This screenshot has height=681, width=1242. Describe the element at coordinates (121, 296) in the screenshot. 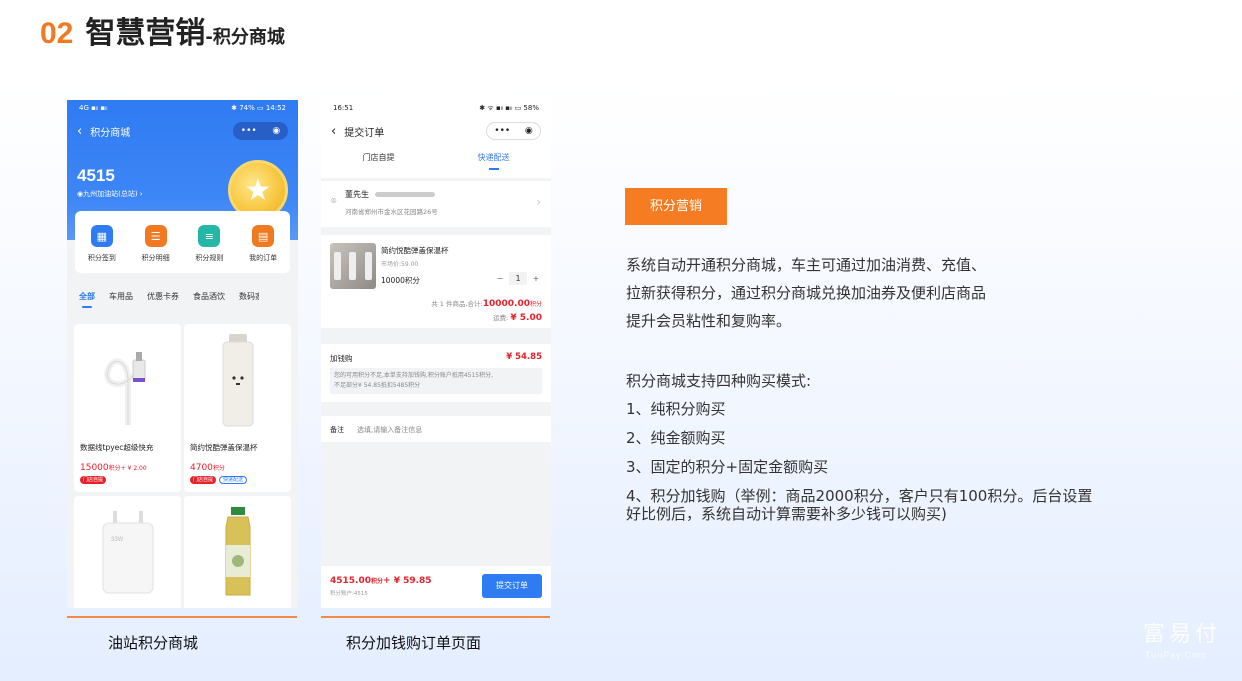

I see `tab-car-goods: 车用品` at that location.